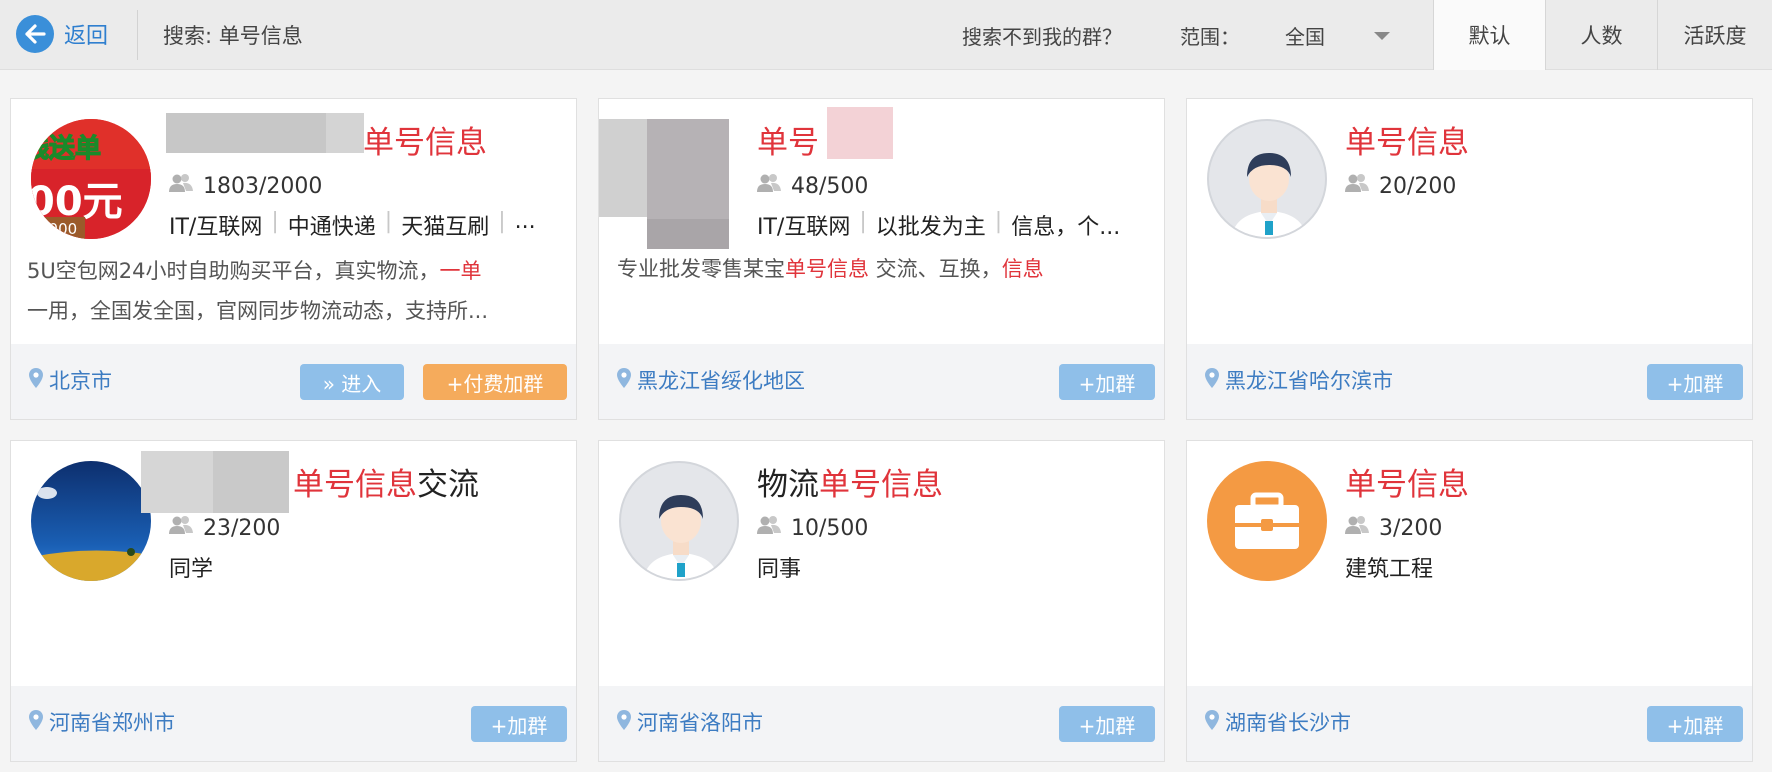 The image size is (1772, 772). What do you see at coordinates (216, 227) in the screenshot?
I see `tag: IT/互联网` at bounding box center [216, 227].